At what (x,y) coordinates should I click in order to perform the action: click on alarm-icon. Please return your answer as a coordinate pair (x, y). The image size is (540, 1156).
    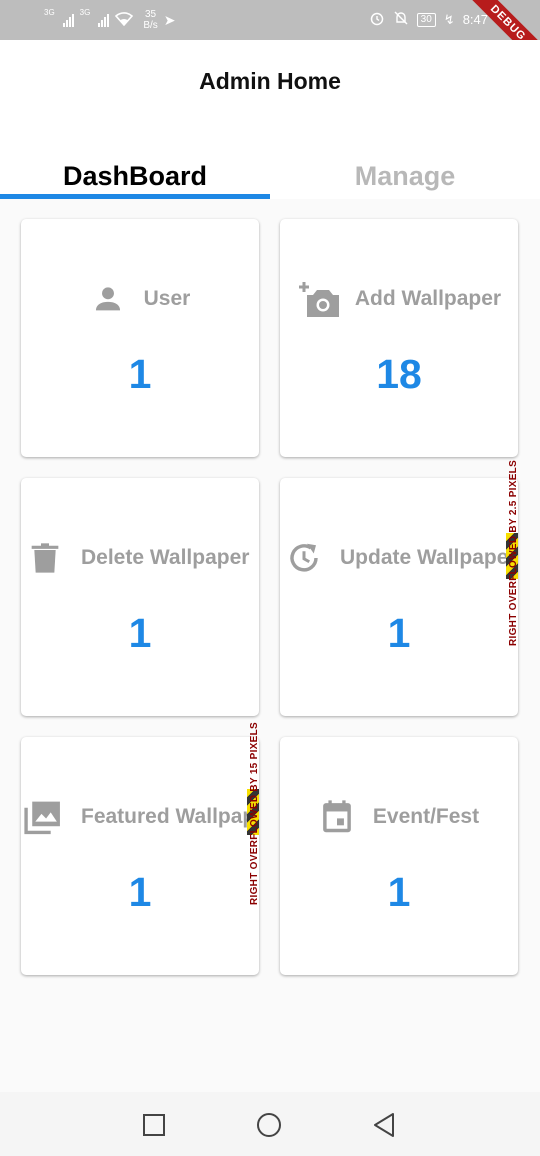
    Looking at the image, I should click on (377, 19).